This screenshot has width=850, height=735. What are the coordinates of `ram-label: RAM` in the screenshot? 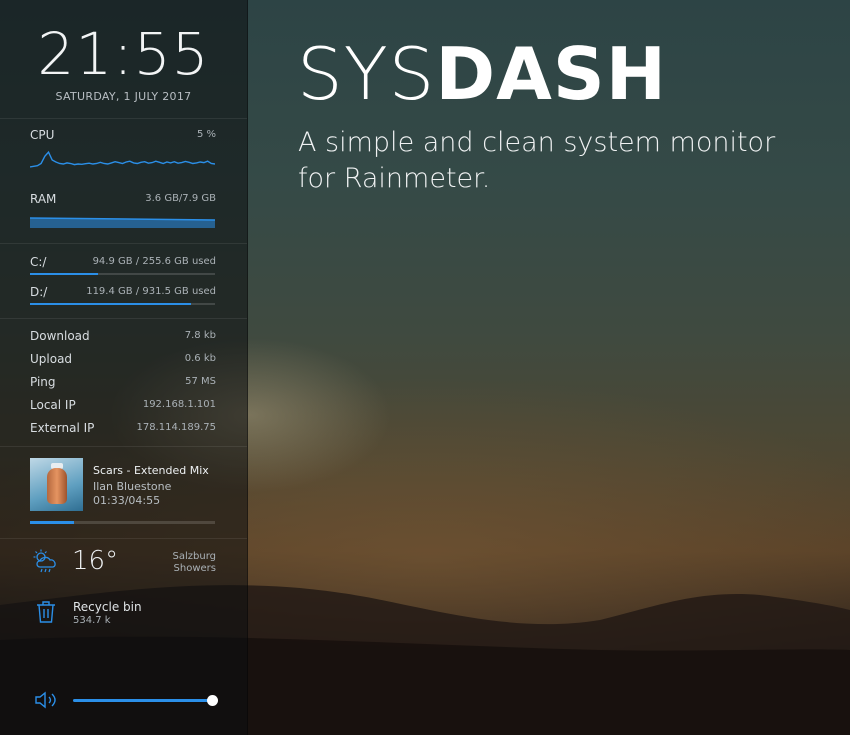 It's located at (43, 199).